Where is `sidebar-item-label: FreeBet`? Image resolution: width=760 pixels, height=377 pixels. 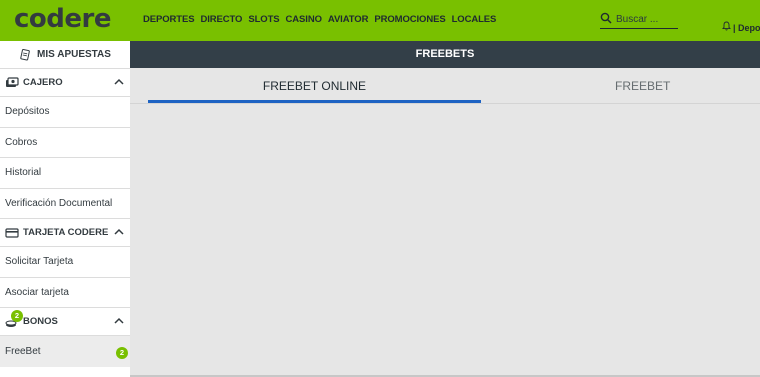 sidebar-item-label: FreeBet is located at coordinates (23, 351).